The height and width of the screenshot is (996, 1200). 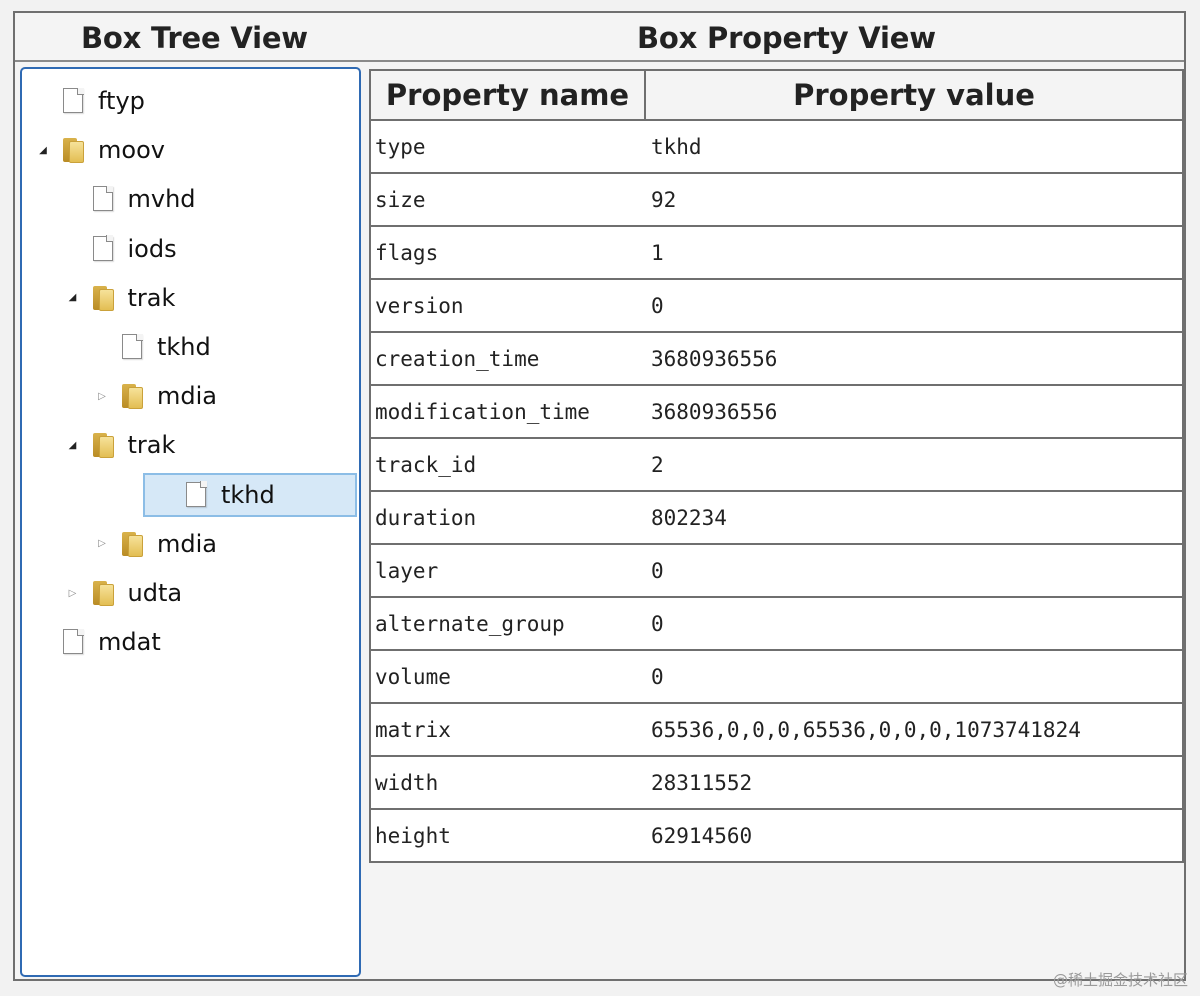 I want to click on property-row: type tkhd, so click(x=776, y=146).